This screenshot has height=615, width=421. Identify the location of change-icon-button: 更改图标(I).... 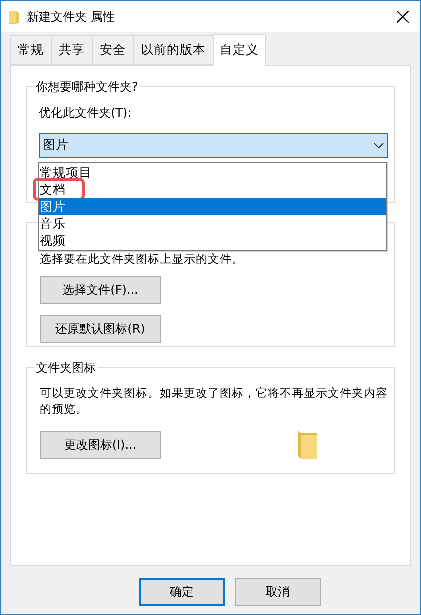
(100, 445).